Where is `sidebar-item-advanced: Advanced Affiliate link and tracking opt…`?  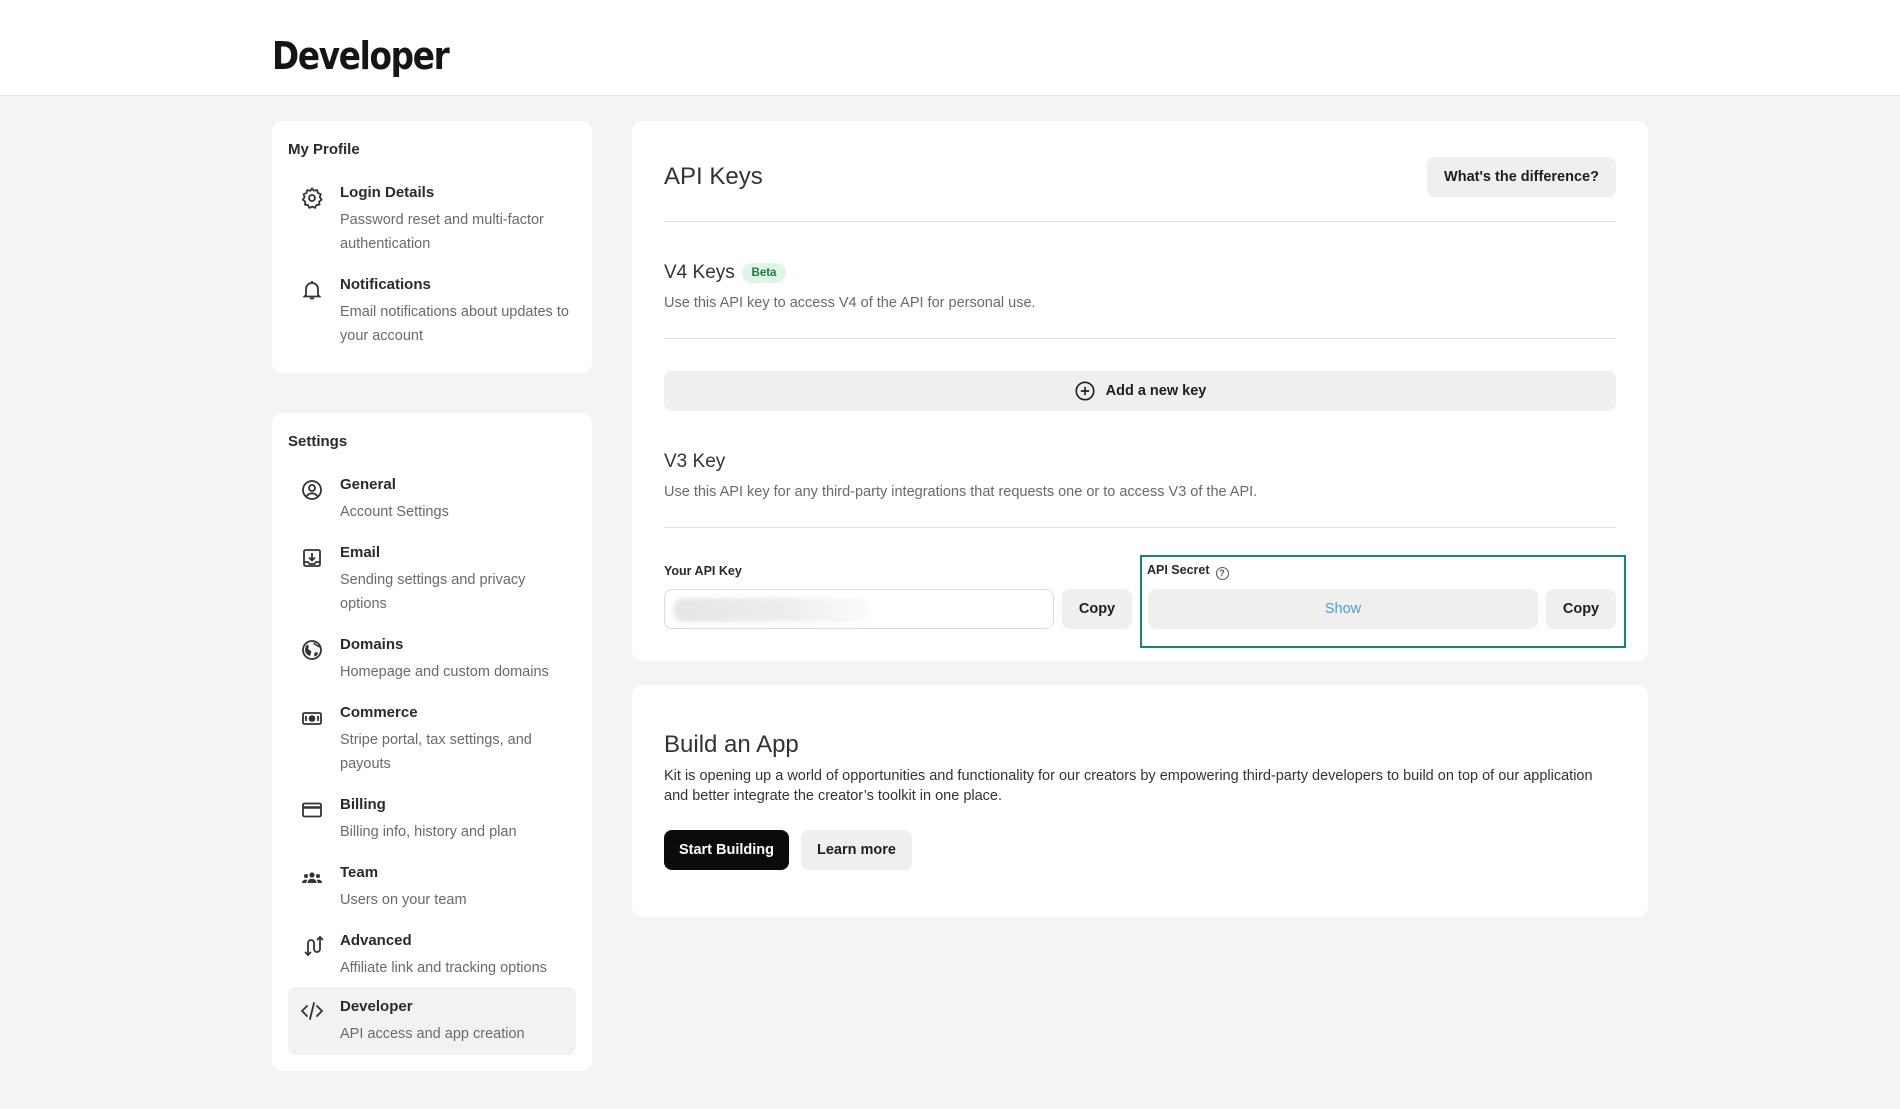 sidebar-item-advanced: Advanced Affiliate link and tracking opt… is located at coordinates (432, 953).